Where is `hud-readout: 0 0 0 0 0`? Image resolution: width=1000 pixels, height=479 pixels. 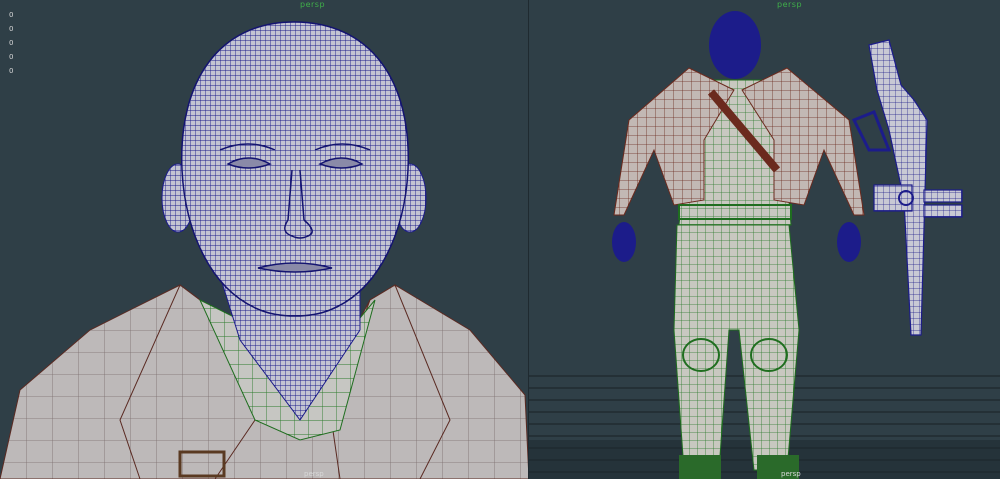
hud-readout: 0 0 0 0 0 is located at coordinates (11, 43).